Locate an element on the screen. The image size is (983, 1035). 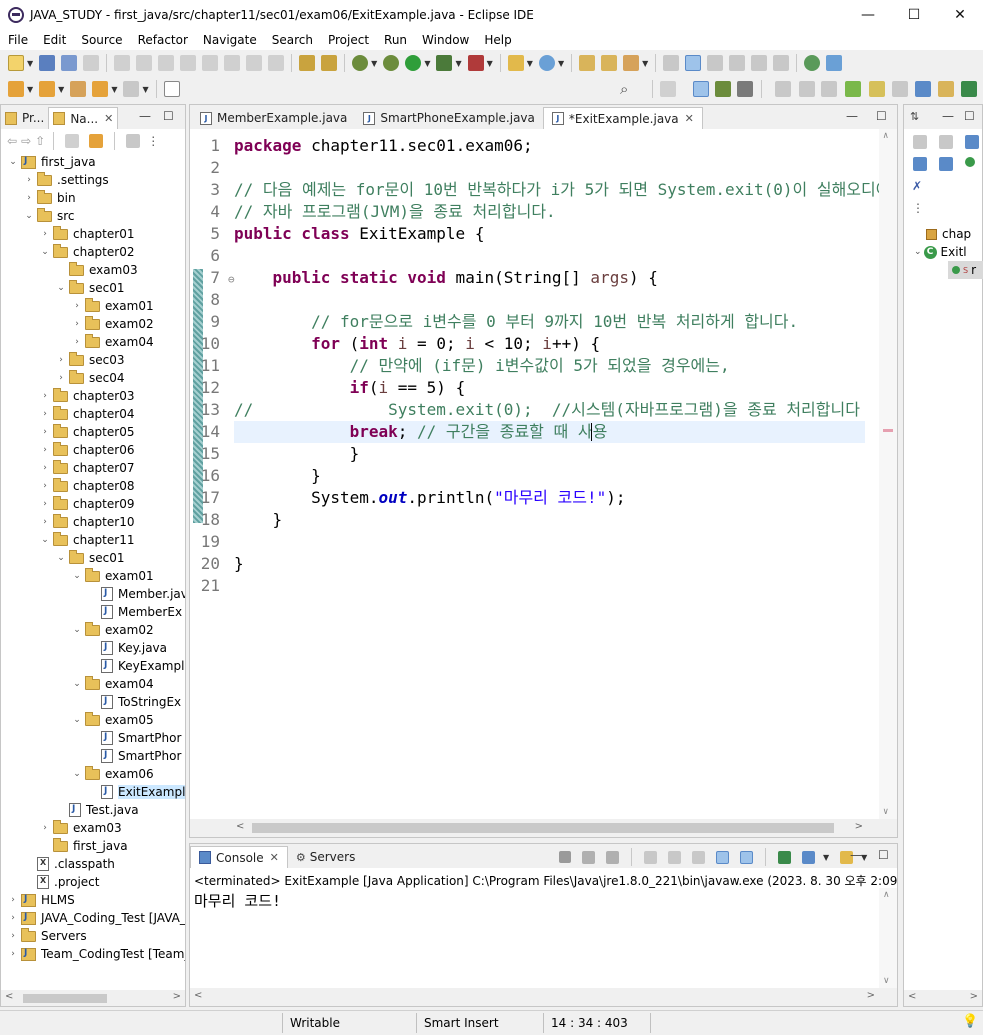
tree-item: › exam02 is located at coordinates (112, 324).